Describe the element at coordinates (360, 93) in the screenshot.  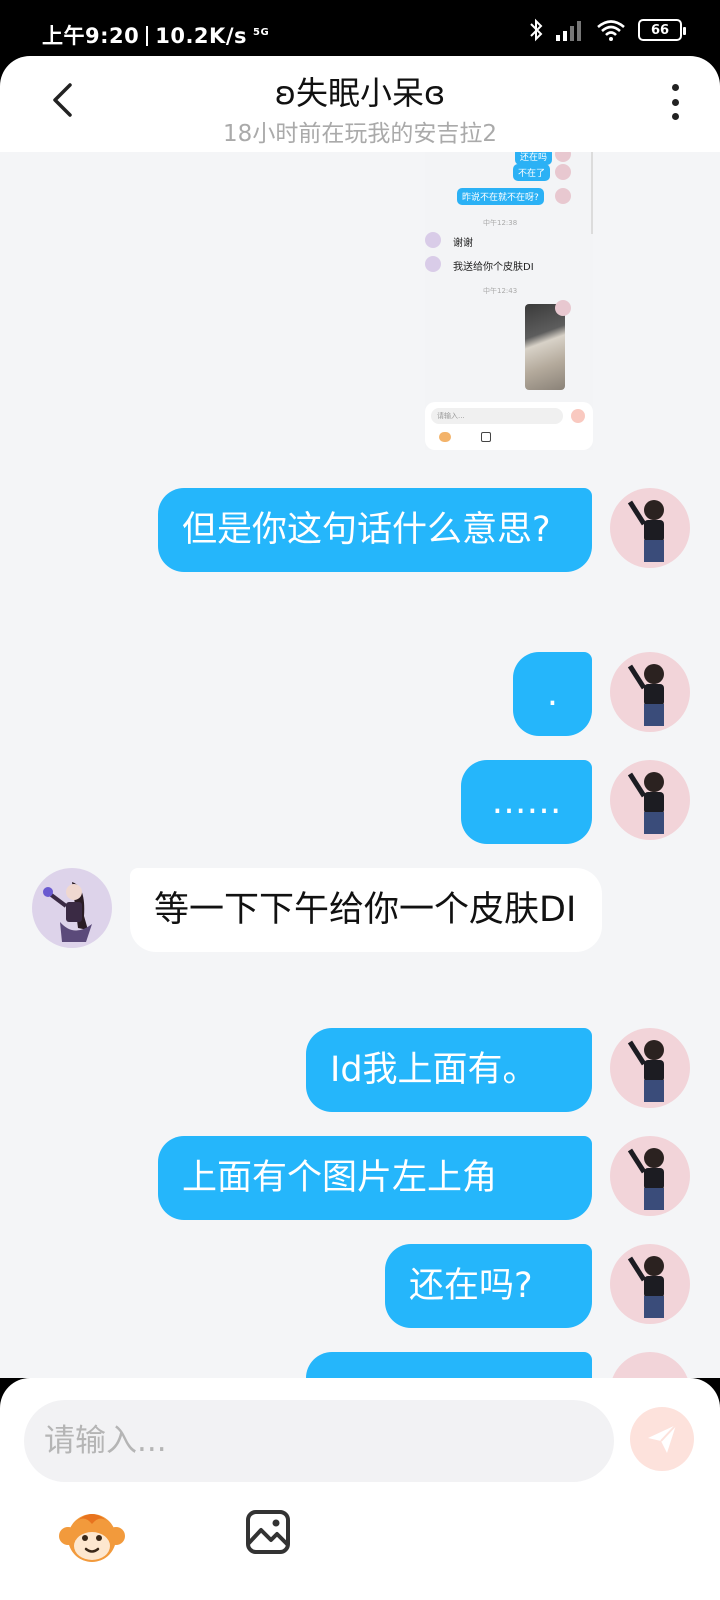
I see `contact-name: ʚ失眠小呆ɞ` at that location.